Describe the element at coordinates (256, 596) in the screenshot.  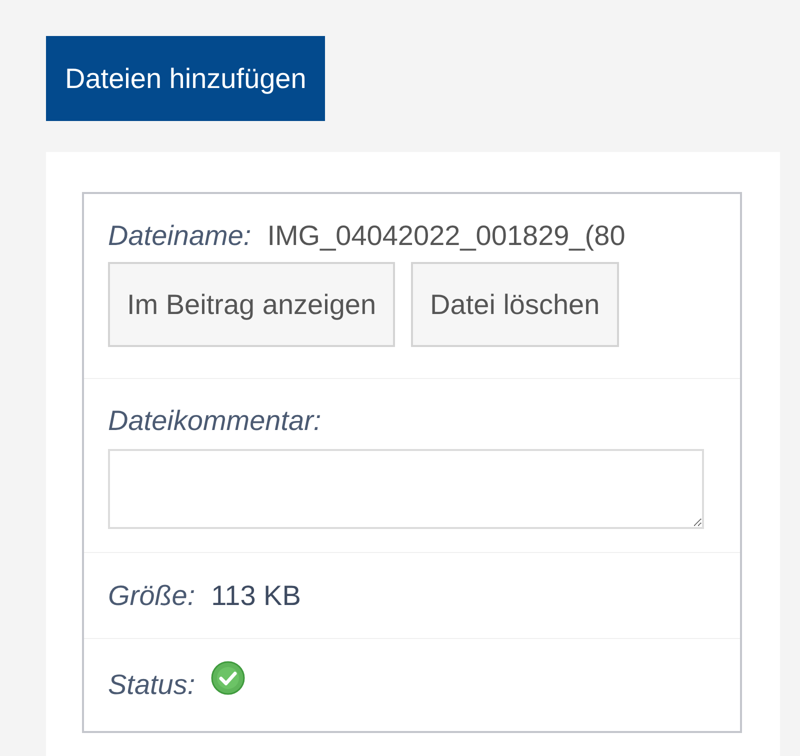
I see `size-value: 113 KB` at that location.